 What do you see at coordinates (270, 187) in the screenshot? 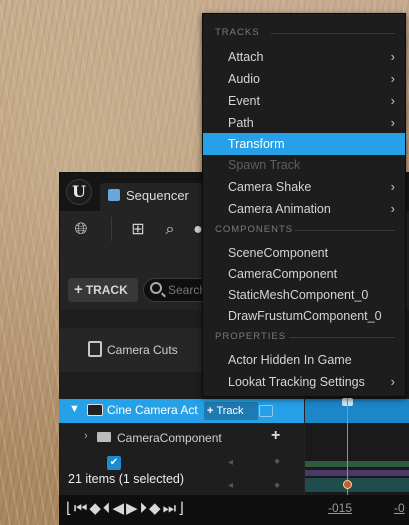
I see `menu-item-label: Camera Shake` at bounding box center [270, 187].